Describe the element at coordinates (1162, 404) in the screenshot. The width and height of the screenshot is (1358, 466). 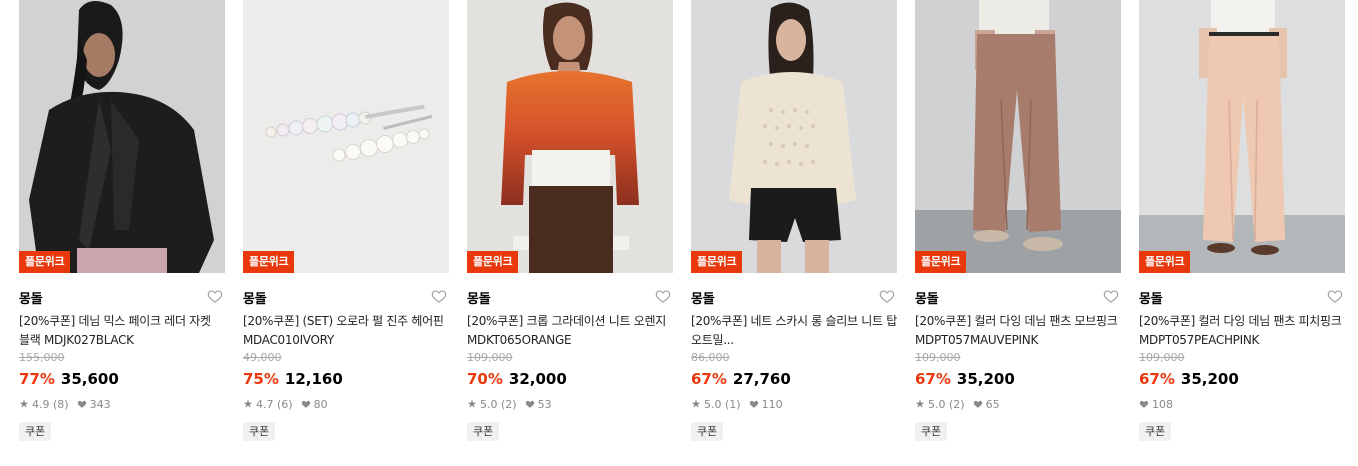
I see `like-count: 108` at that location.